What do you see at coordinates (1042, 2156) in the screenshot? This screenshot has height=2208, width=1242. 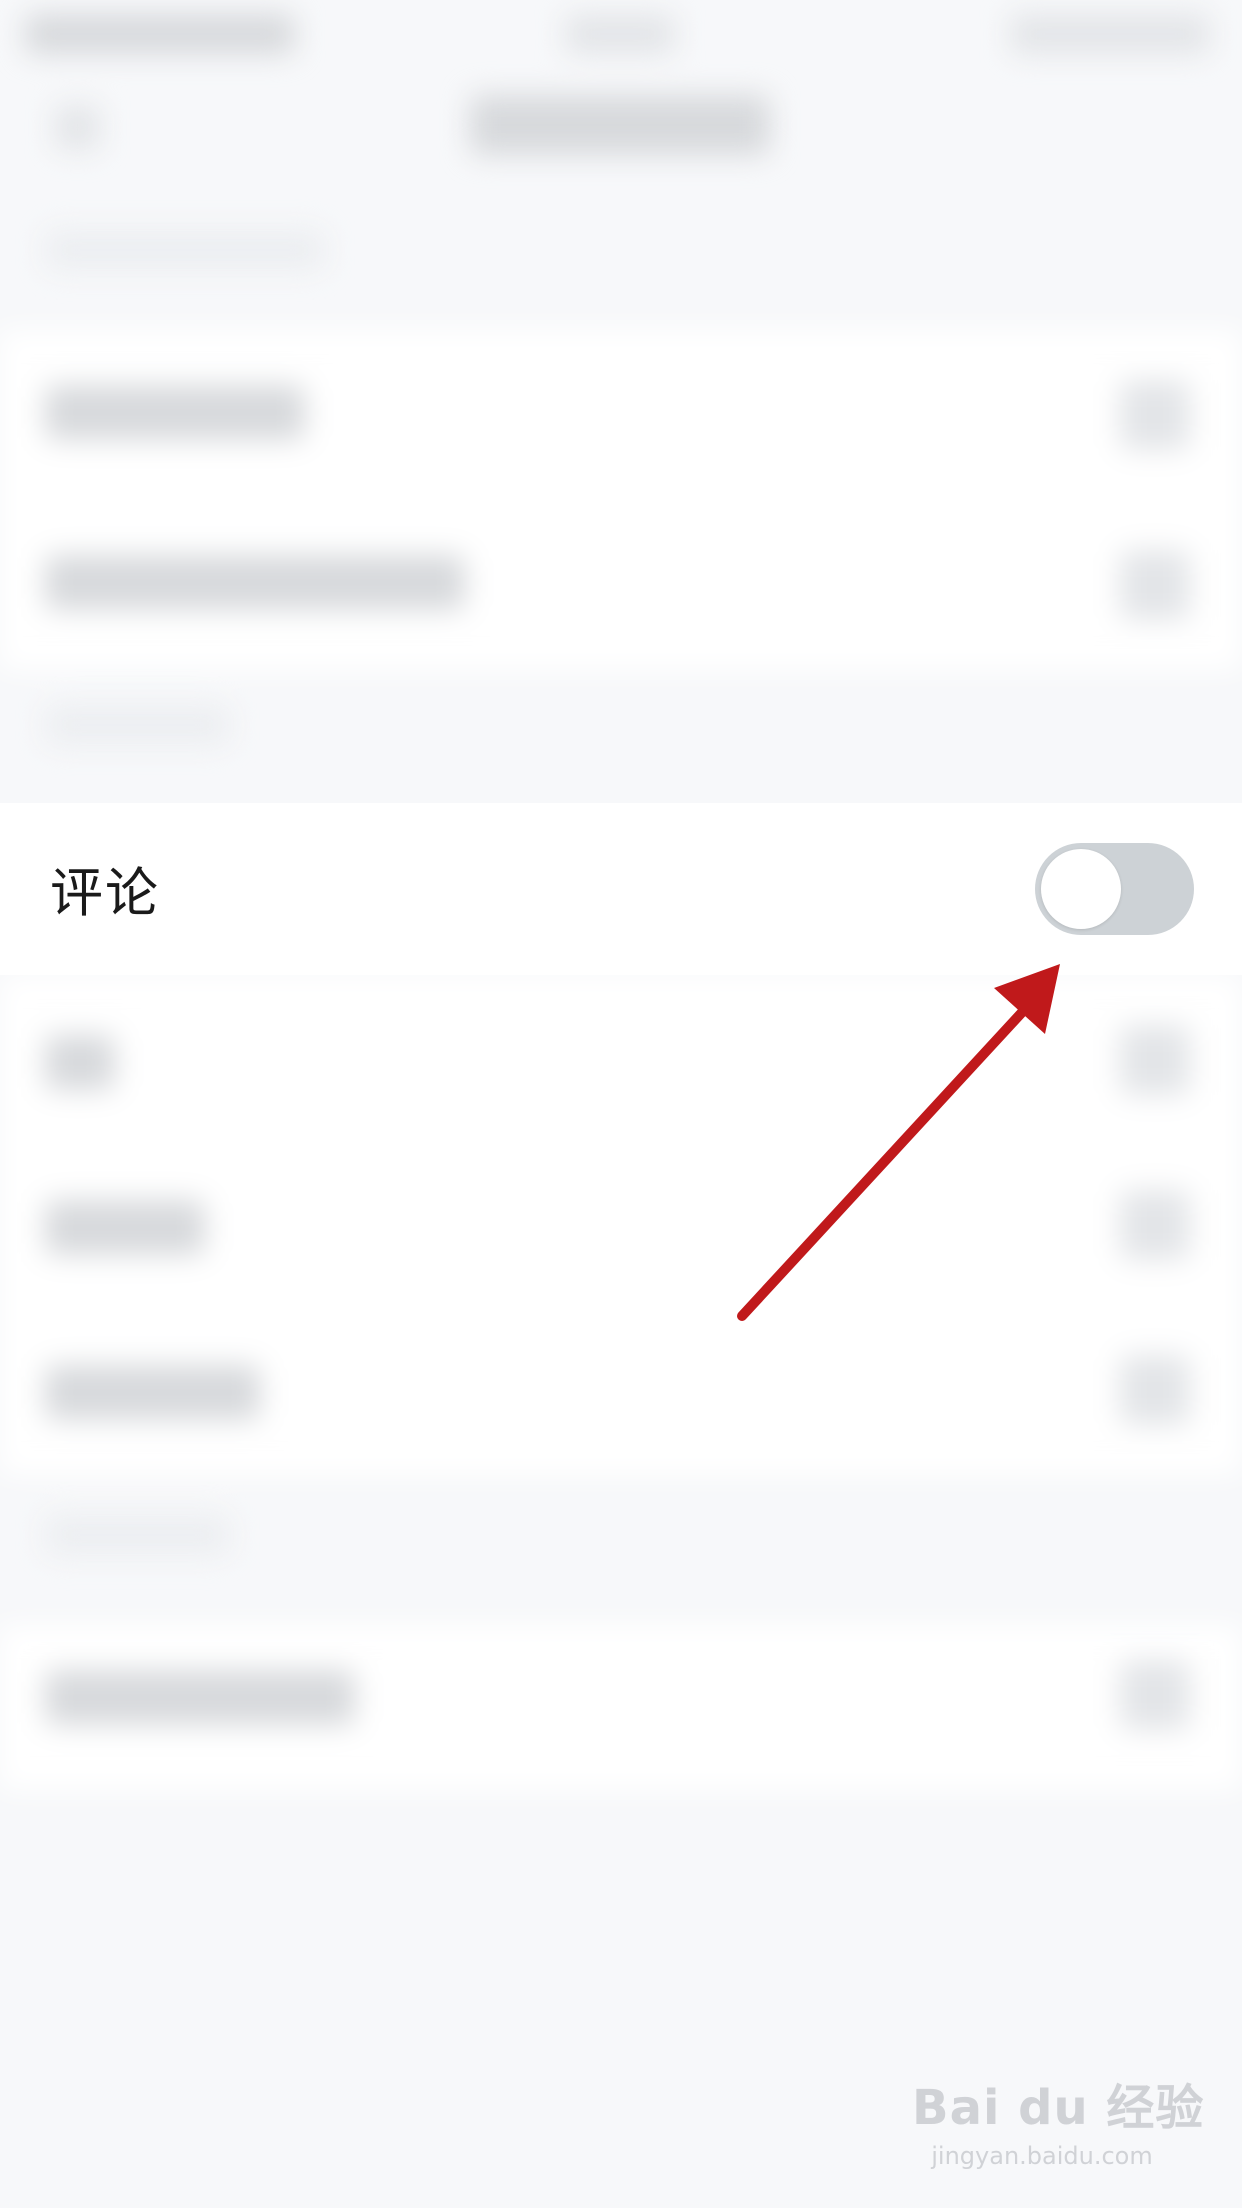 I see `watermark-url: jingyan.baidu.com` at bounding box center [1042, 2156].